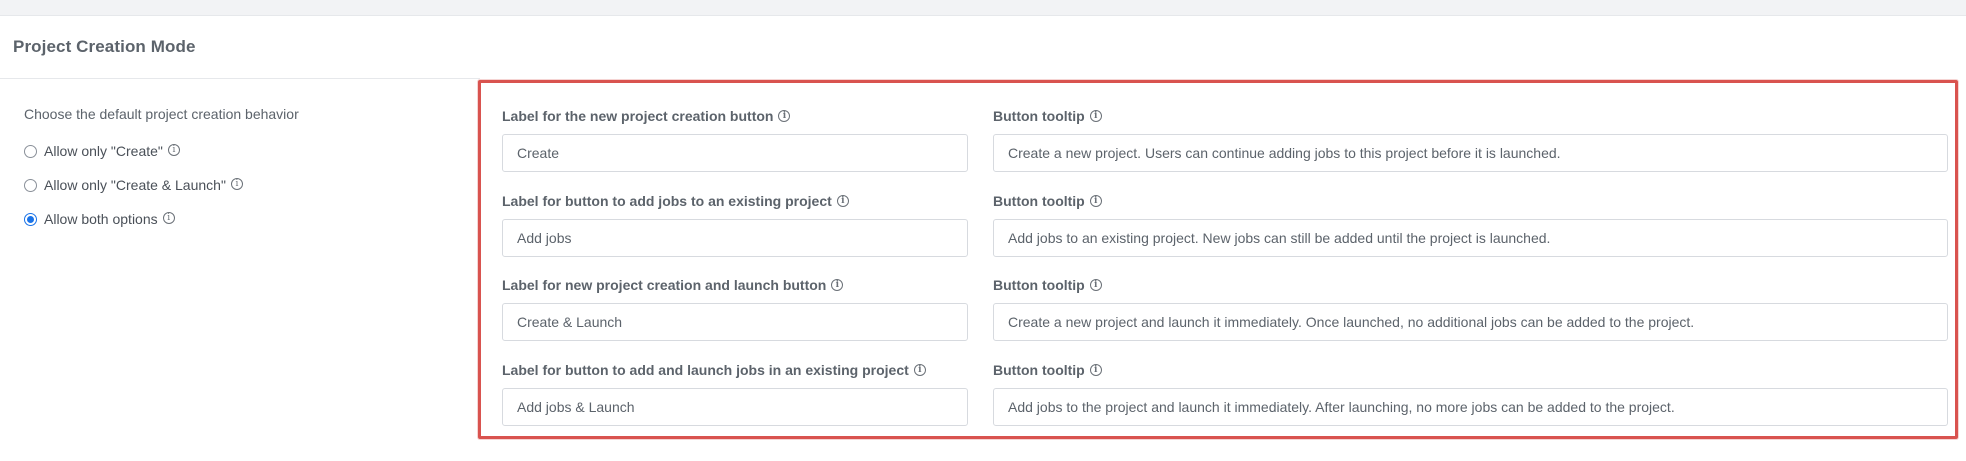 This screenshot has width=1966, height=461. I want to click on radio-both, so click(30, 219).